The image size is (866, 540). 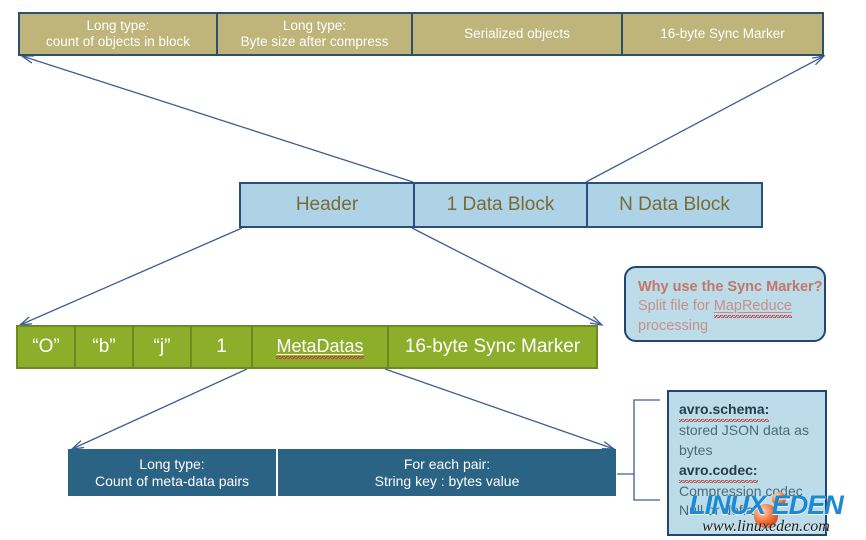 I want to click on cell-label: 1 Data Block, so click(x=500, y=204).